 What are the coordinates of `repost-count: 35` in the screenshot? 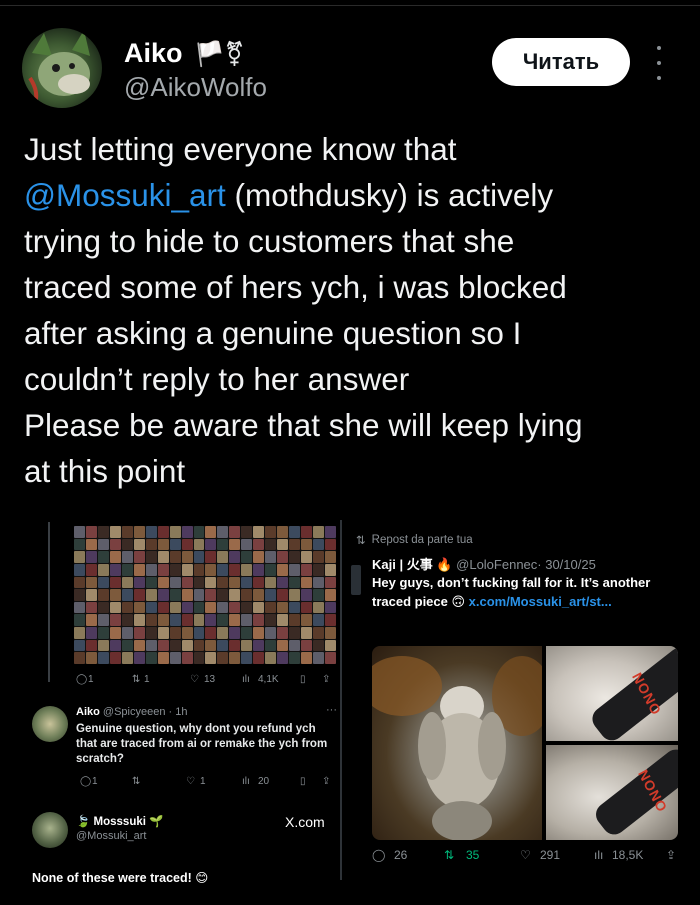 It's located at (473, 855).